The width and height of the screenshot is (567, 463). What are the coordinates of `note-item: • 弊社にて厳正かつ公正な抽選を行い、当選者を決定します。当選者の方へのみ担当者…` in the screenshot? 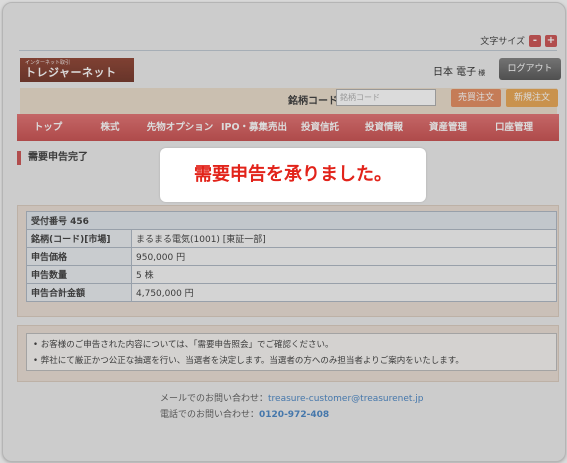 It's located at (248, 361).